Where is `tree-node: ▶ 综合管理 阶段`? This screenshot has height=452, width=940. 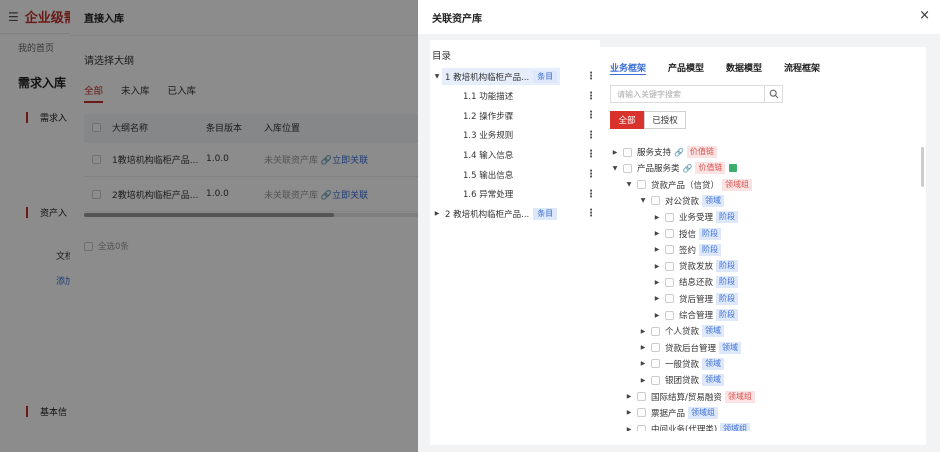 tree-node: ▶ 综合管理 阶段 is located at coordinates (695, 315).